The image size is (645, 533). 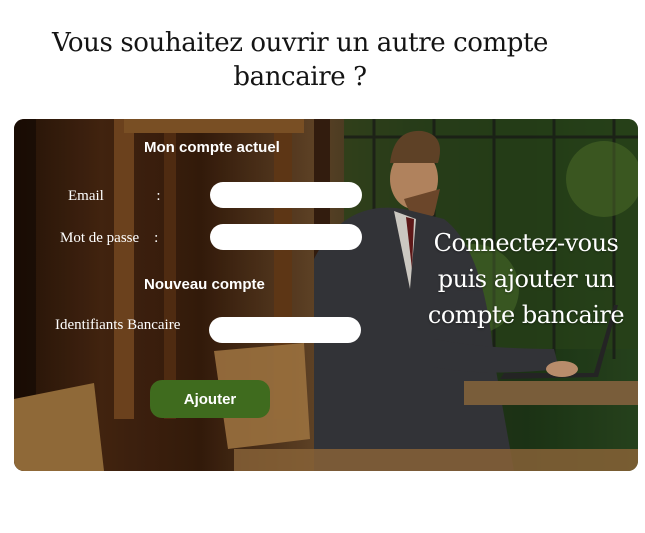 What do you see at coordinates (285, 330) in the screenshot?
I see `bank-identifiers-field` at bounding box center [285, 330].